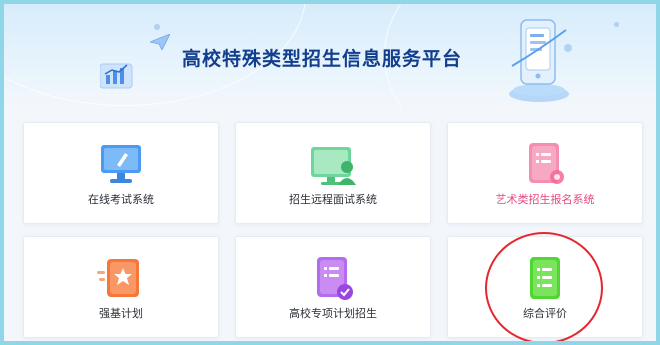  Describe the element at coordinates (121, 164) in the screenshot. I see `monitor-pen-icon` at that location.